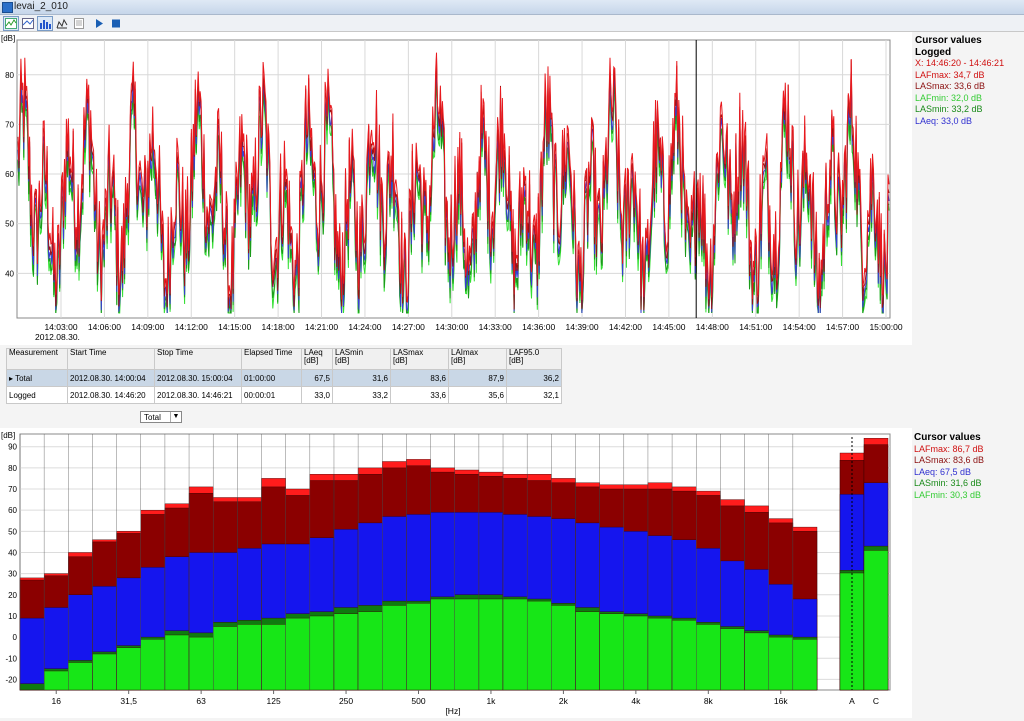 This screenshot has width=1024, height=721. Describe the element at coordinates (949, 109) in the screenshot. I see `cursor-value-item: LASmin: 33,2 dB` at that location.